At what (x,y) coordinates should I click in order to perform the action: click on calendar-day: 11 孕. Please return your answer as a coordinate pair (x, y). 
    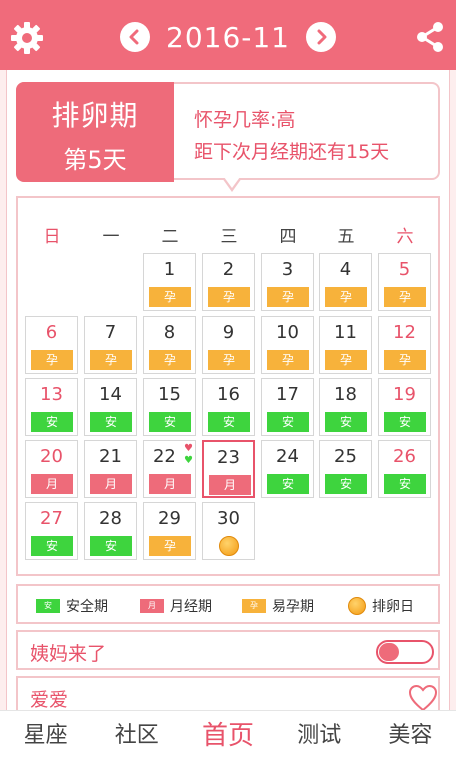
    Looking at the image, I should click on (345, 345).